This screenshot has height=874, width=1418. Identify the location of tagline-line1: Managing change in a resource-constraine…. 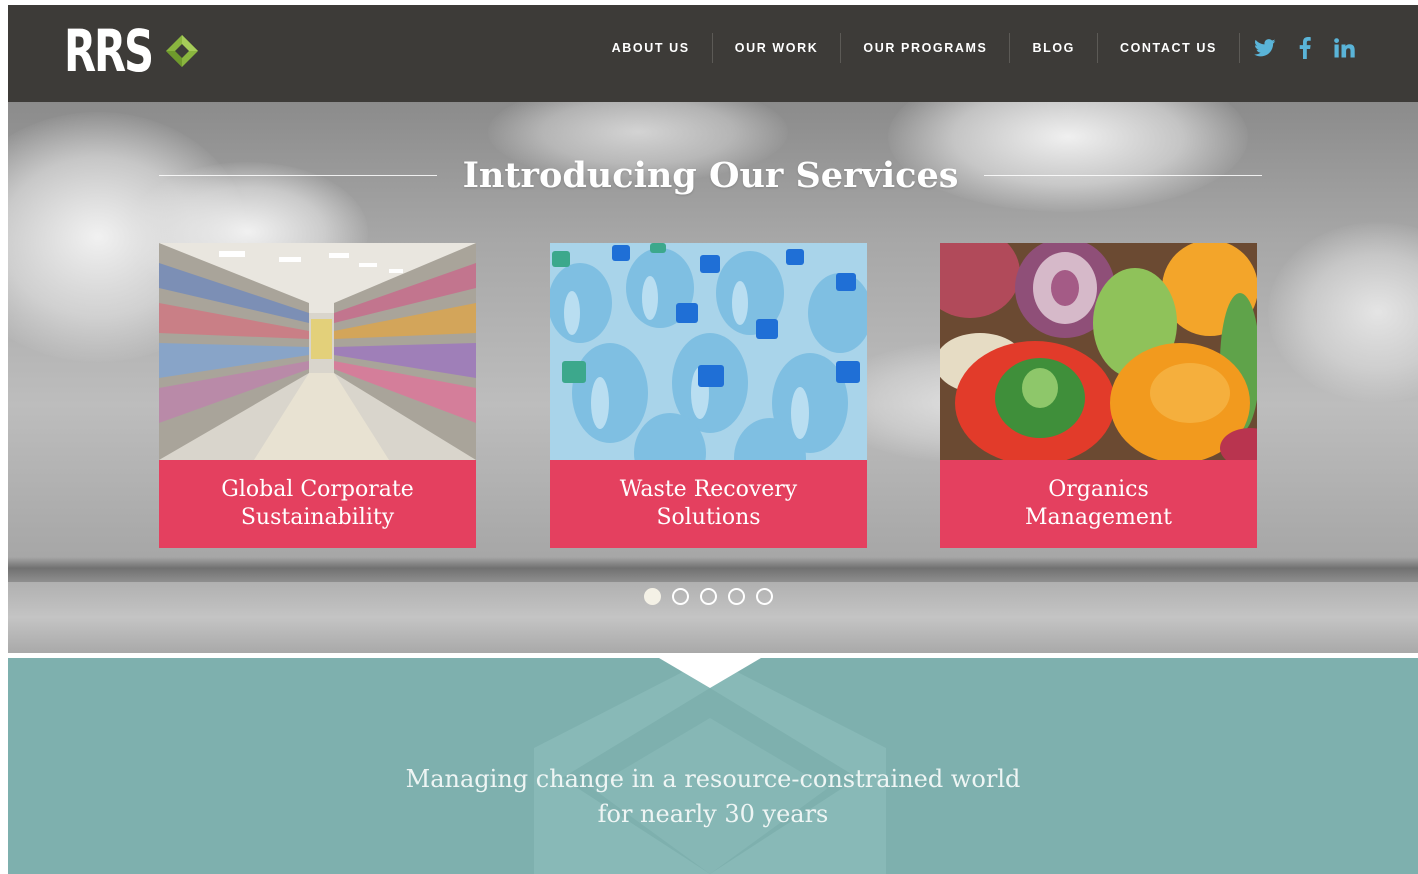
(713, 779).